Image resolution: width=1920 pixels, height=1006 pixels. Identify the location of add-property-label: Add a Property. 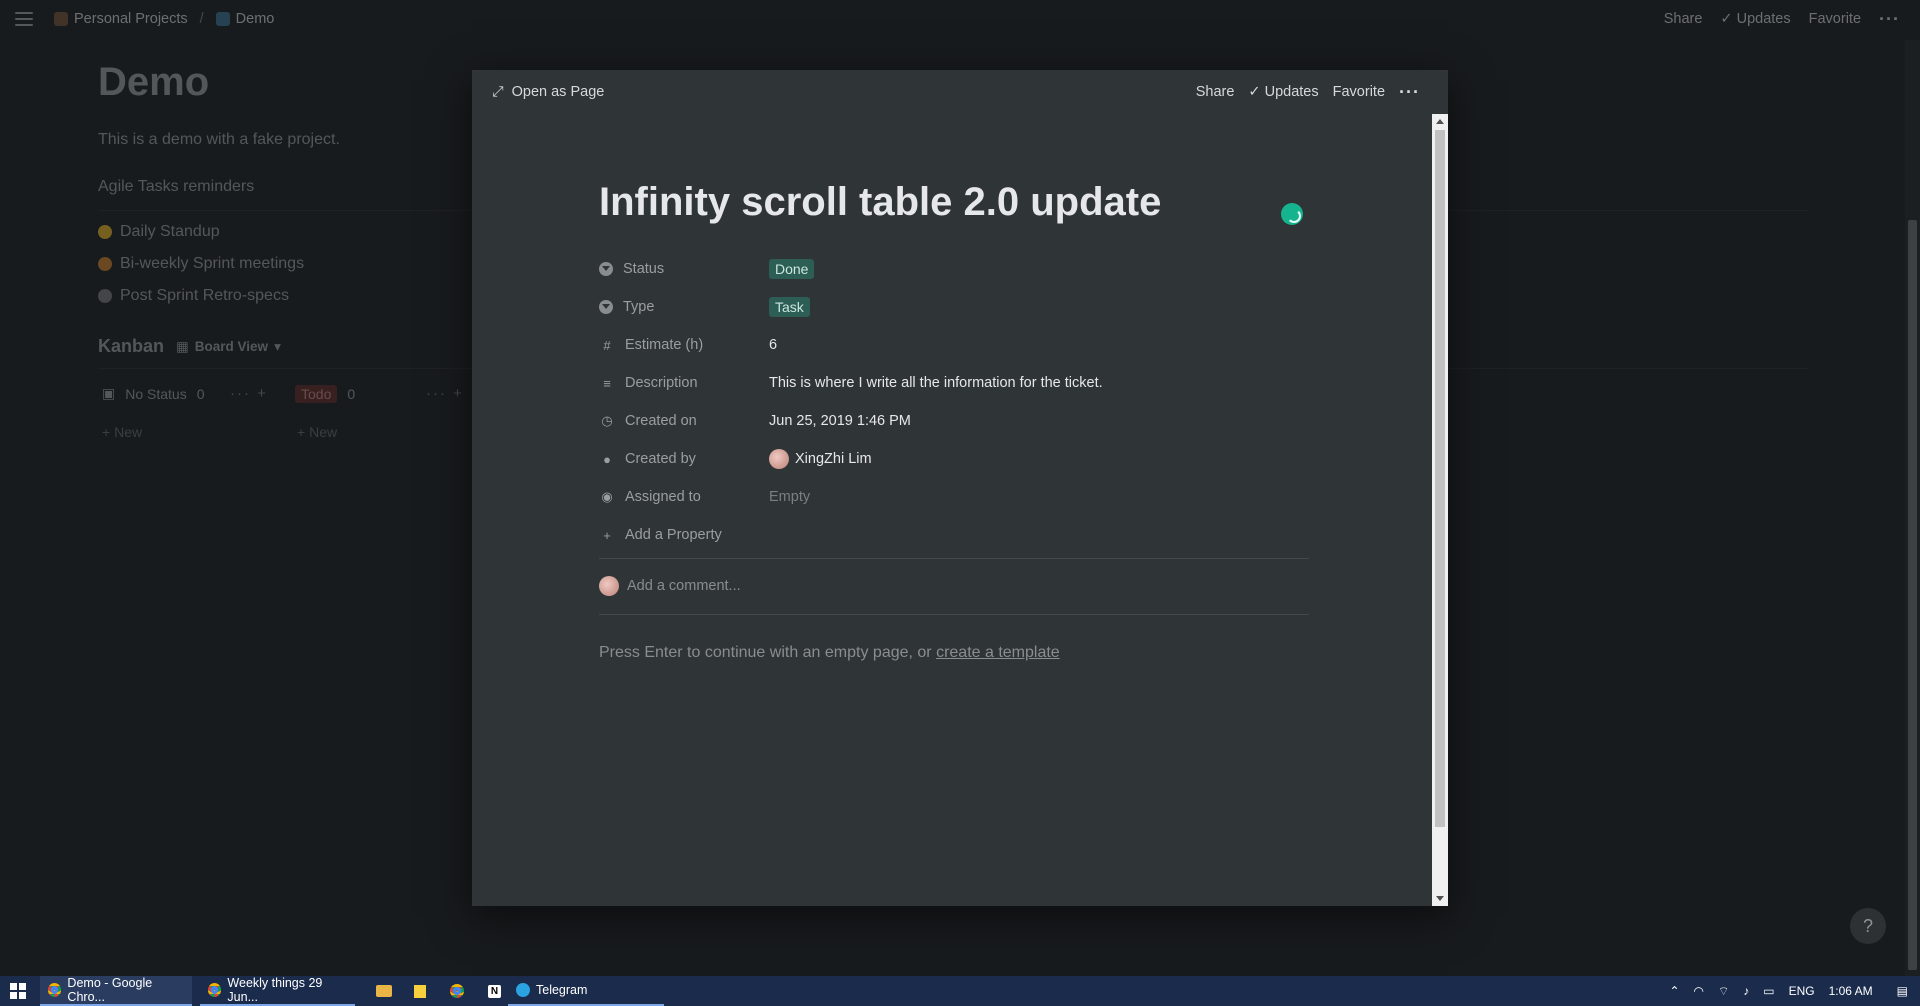
(673, 535).